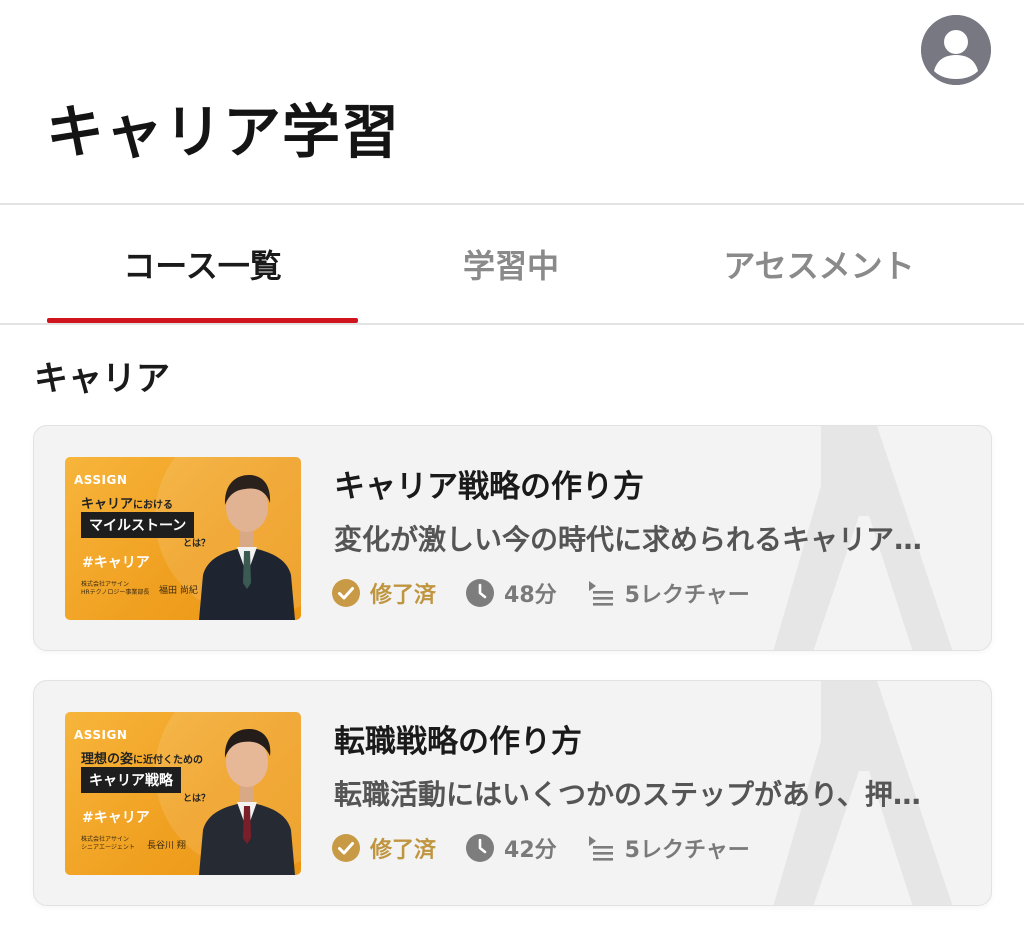 The height and width of the screenshot is (948, 1024). I want to click on page-title: キャリア学習, so click(223, 132).